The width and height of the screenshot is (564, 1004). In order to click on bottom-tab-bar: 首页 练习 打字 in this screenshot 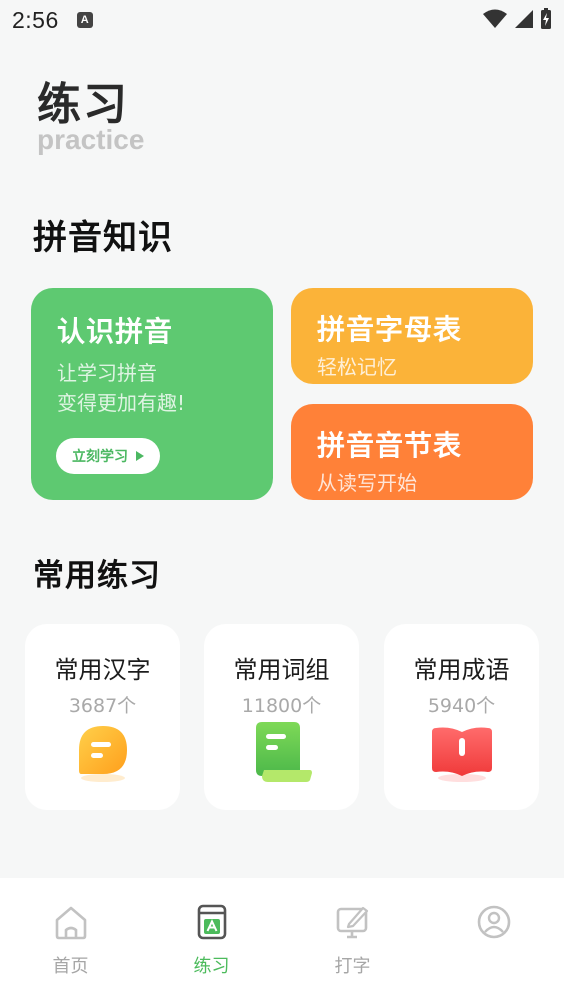, I will do `click(282, 941)`.